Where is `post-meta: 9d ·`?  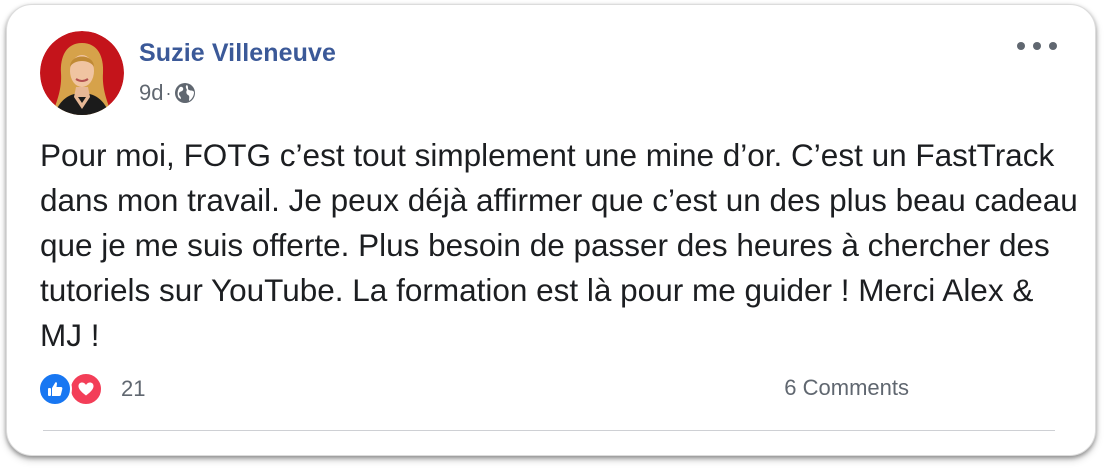 post-meta: 9d · is located at coordinates (167, 93).